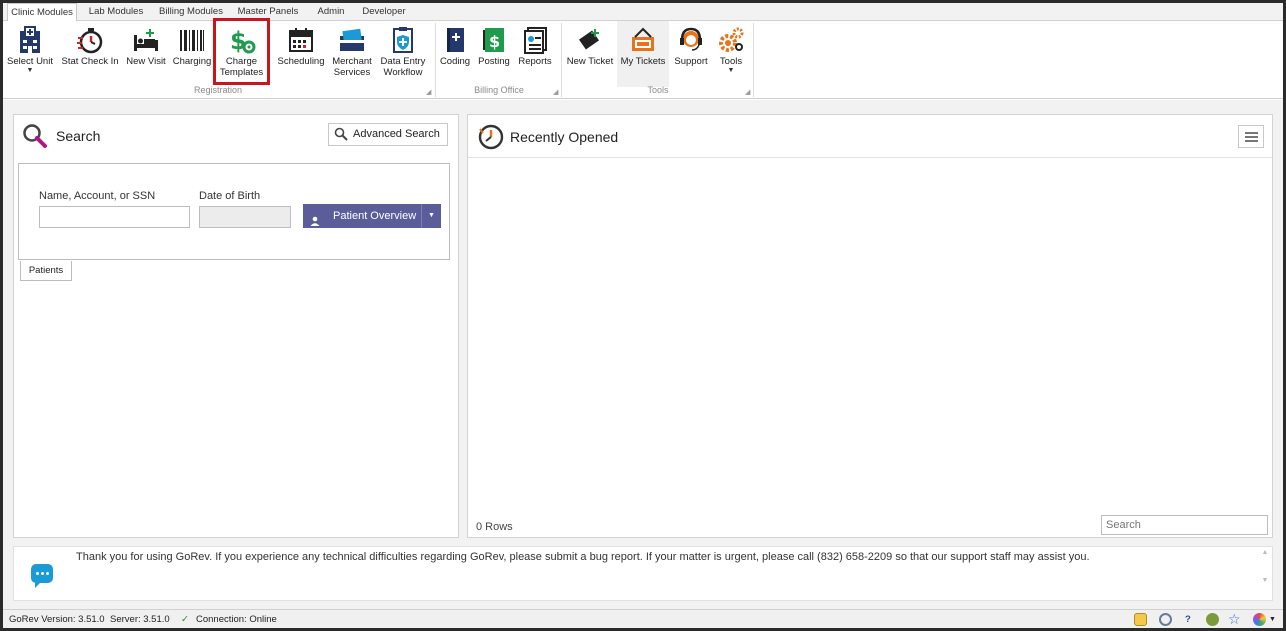 The image size is (1286, 631). I want to click on group-label-registration: Registration, so click(218, 90).